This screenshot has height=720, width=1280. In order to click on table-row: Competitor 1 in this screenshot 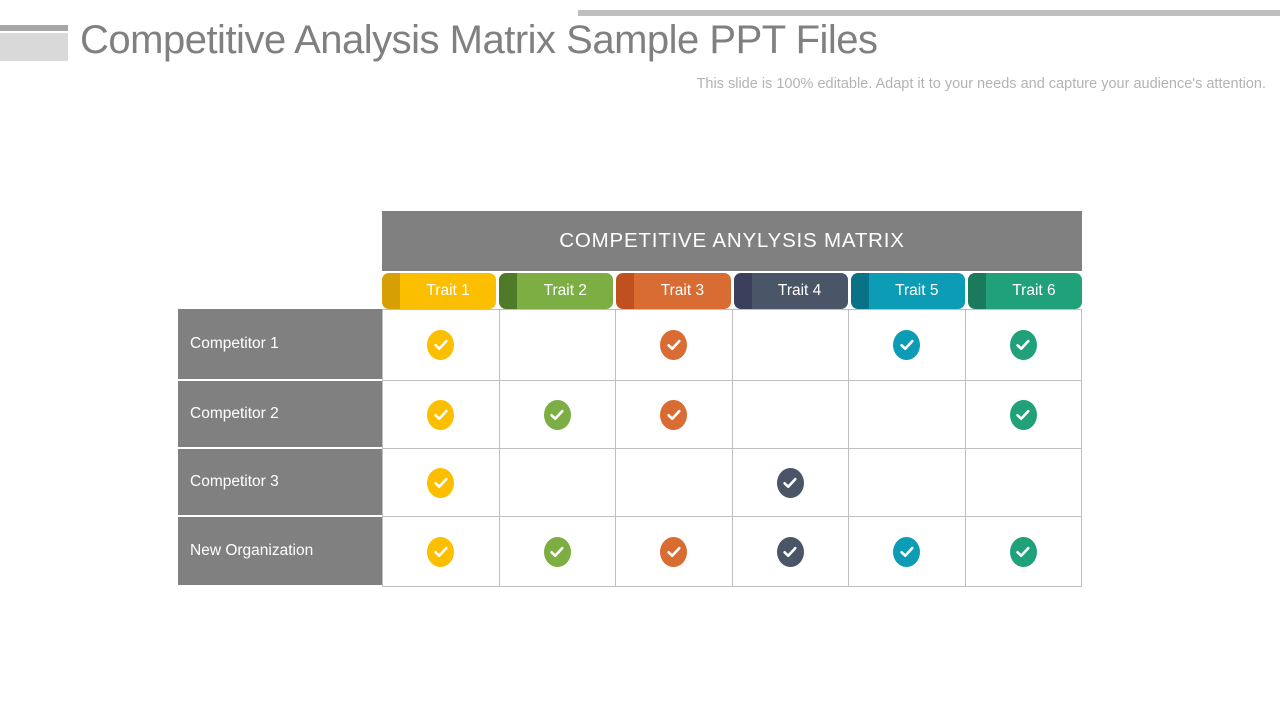, I will do `click(630, 345)`.